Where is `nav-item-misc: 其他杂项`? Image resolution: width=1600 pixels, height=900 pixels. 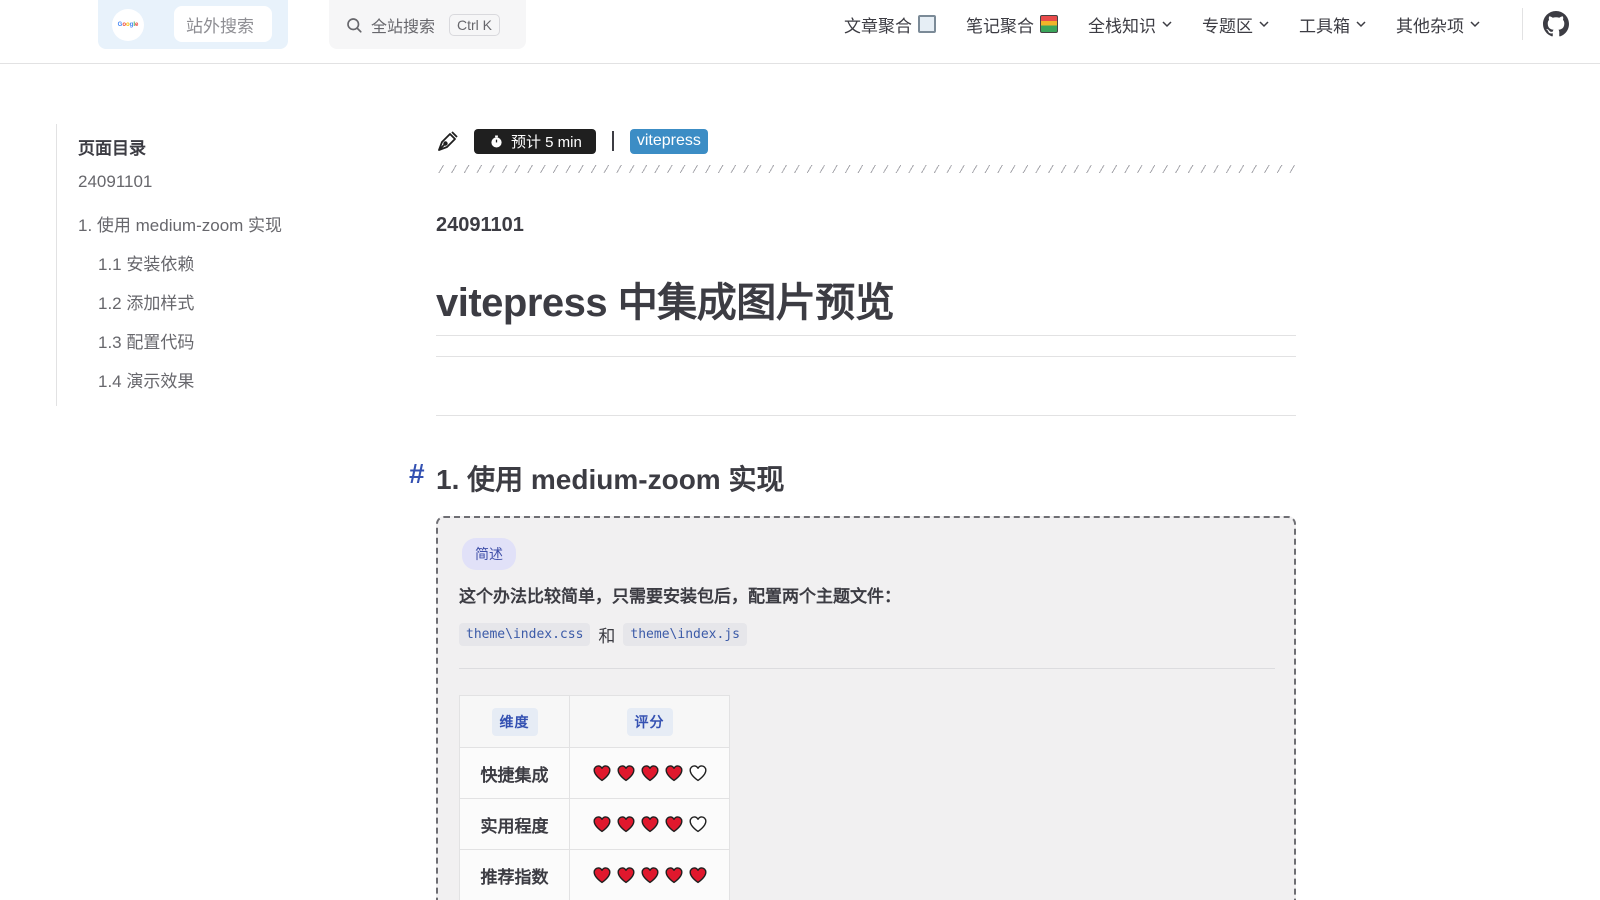
nav-item-misc: 其他杂项 is located at coordinates (1438, 24).